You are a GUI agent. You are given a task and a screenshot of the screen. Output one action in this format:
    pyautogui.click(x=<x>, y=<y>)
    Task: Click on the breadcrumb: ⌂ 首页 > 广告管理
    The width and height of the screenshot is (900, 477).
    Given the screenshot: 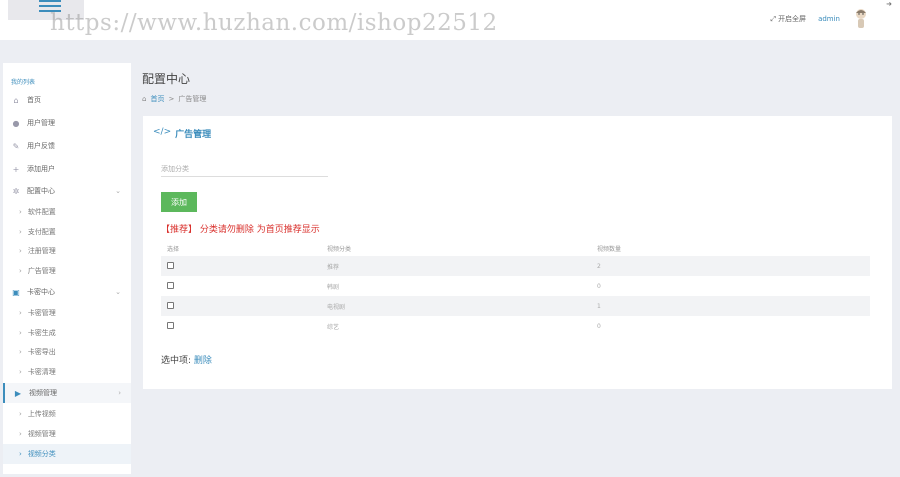 What is the action you would take?
    pyautogui.click(x=174, y=99)
    